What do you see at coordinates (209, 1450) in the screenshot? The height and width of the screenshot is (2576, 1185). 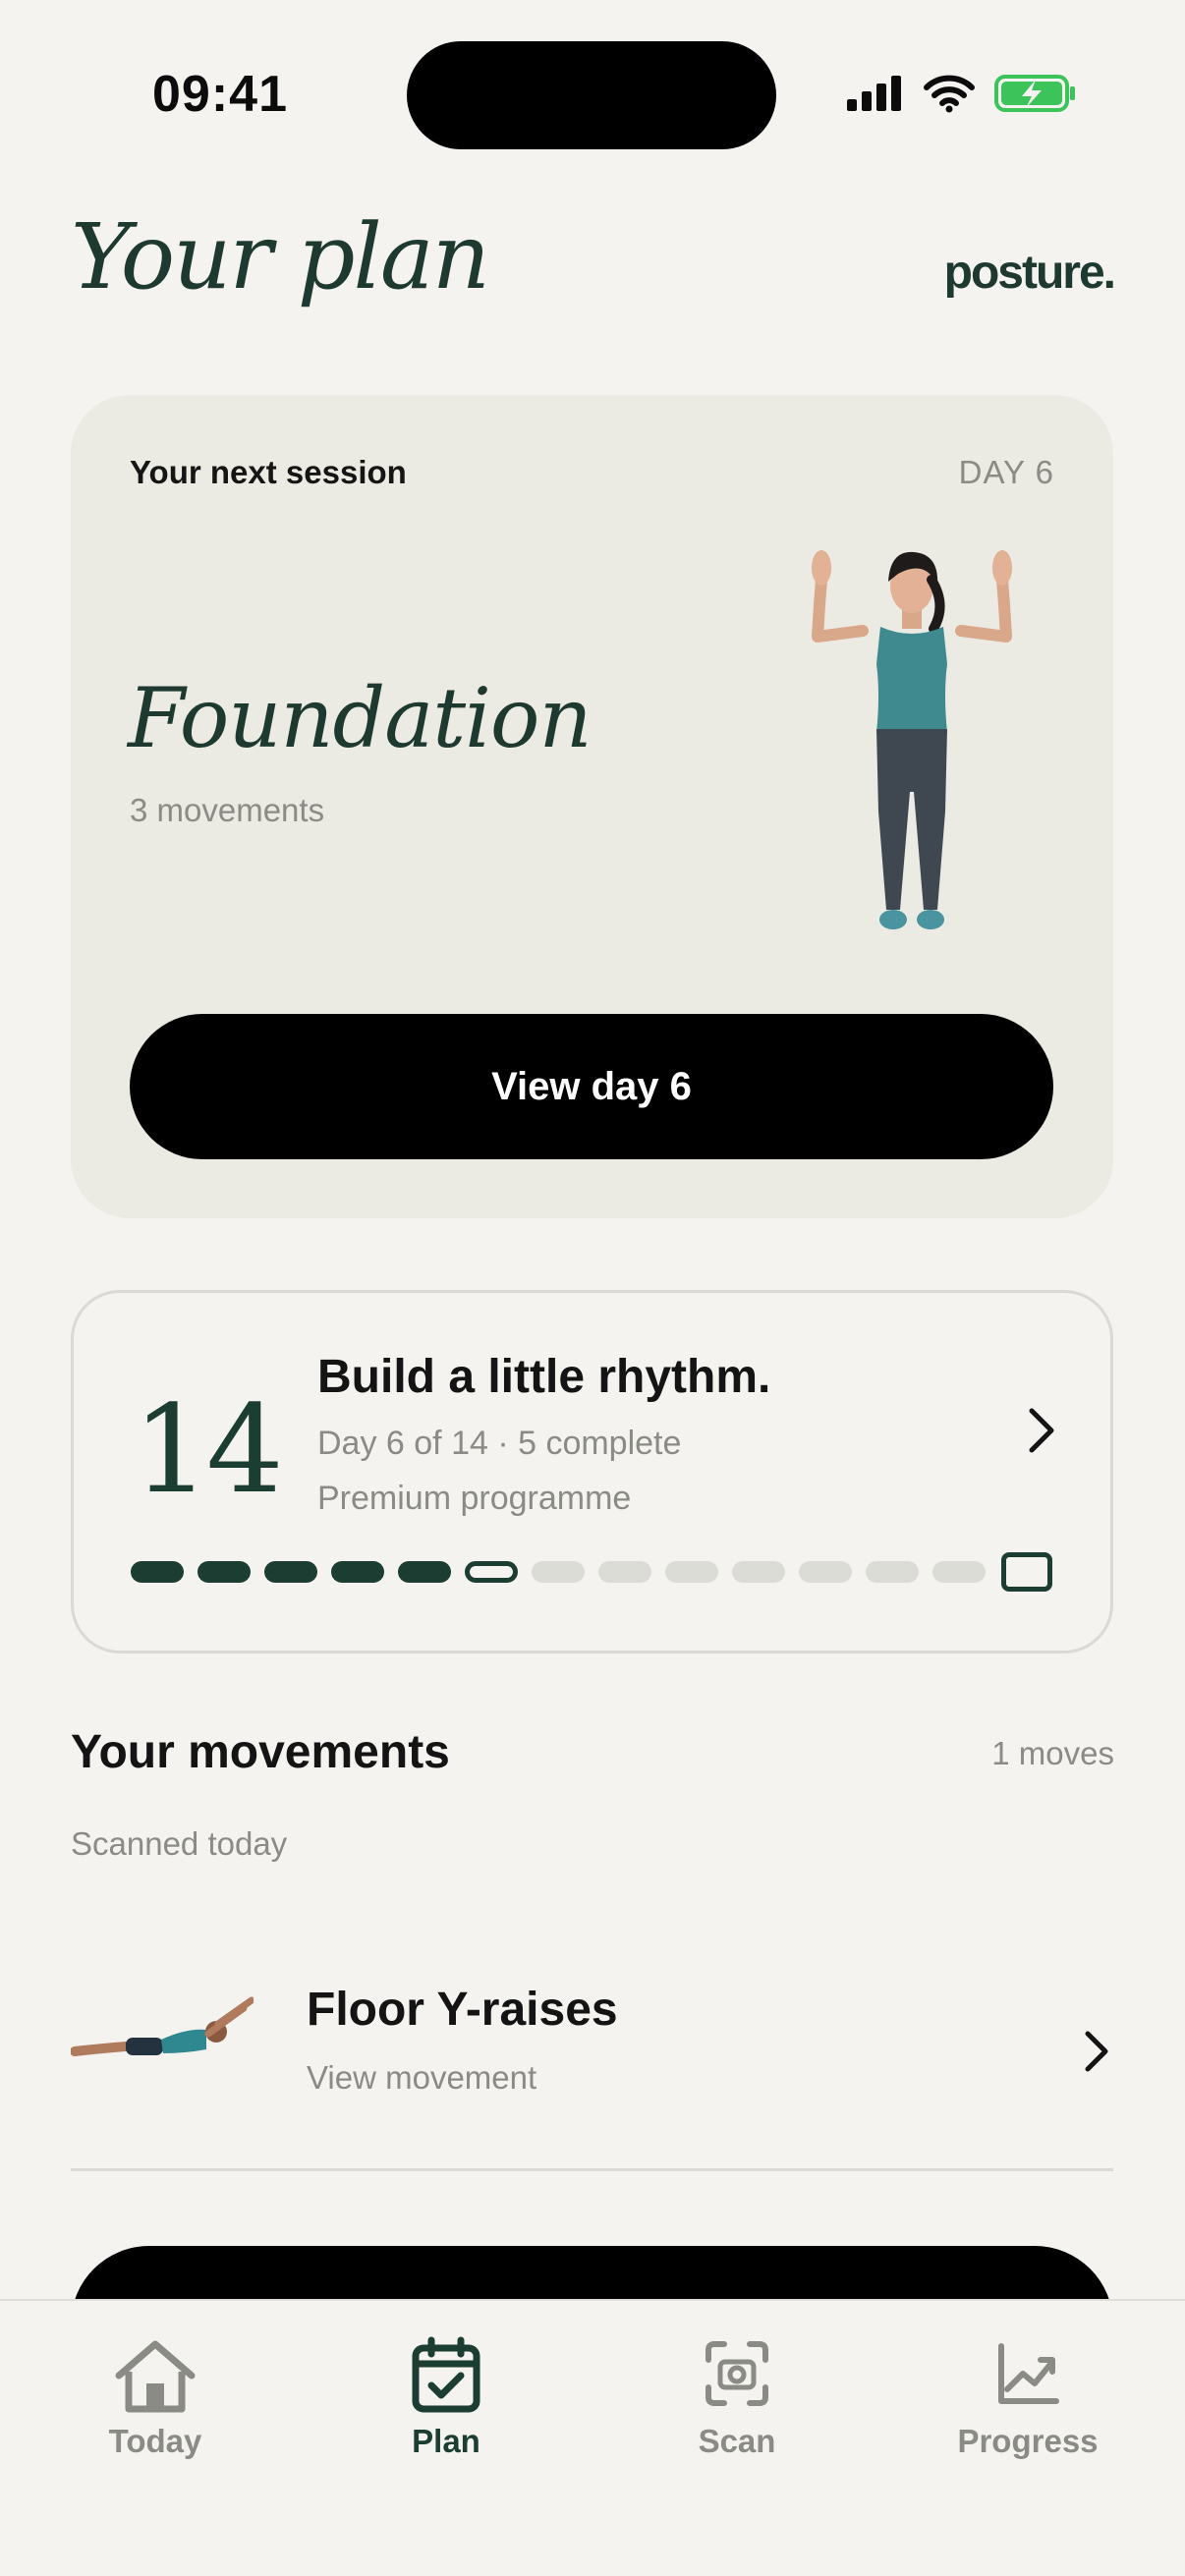 I see `programme-length: 14` at bounding box center [209, 1450].